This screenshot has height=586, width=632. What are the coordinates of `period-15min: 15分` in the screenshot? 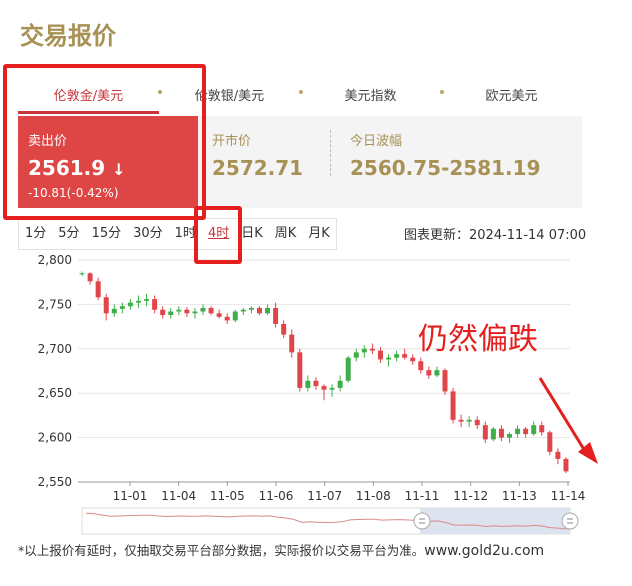 It's located at (107, 234).